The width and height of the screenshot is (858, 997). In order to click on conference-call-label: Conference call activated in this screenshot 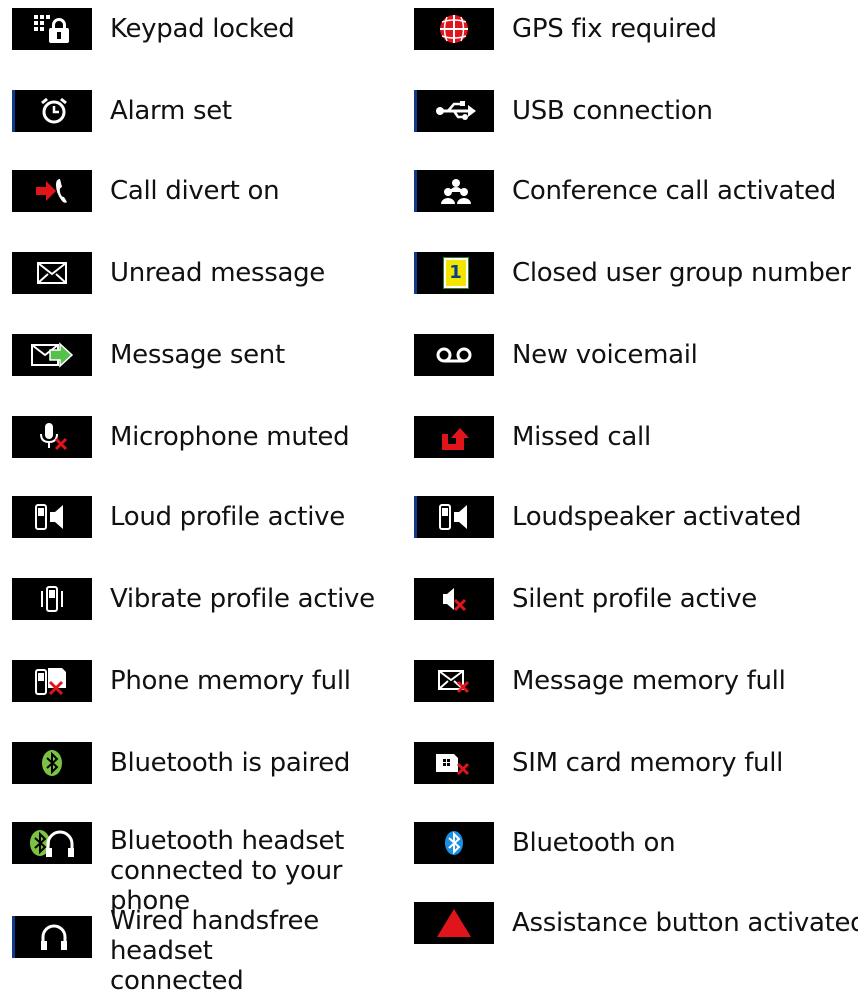, I will do `click(674, 191)`.